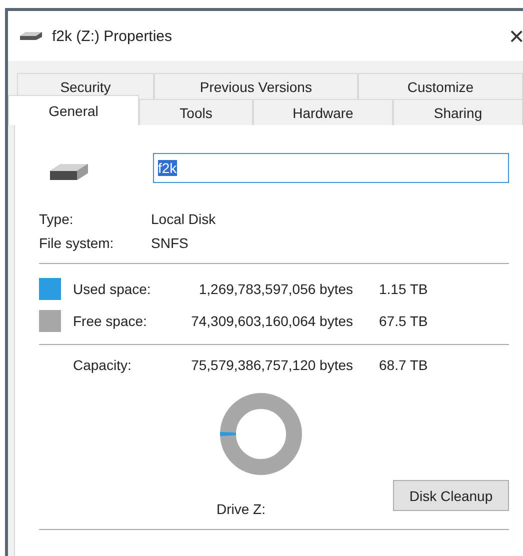  Describe the element at coordinates (404, 289) in the screenshot. I see `space-size: 1.15 TB` at that location.